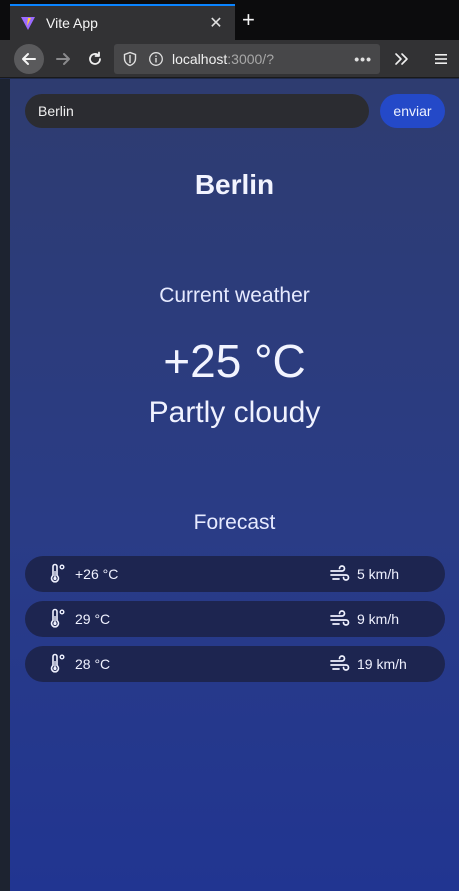 The height and width of the screenshot is (891, 459). I want to click on city-name: Berlin, so click(234, 184).